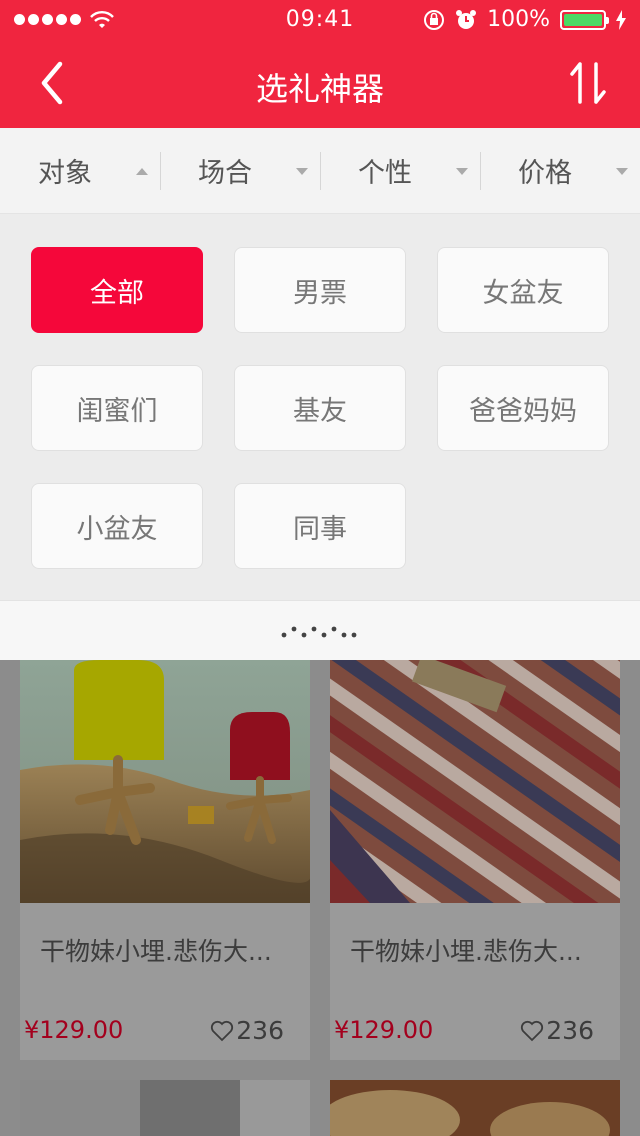  Describe the element at coordinates (65, 173) in the screenshot. I see `filter-tab-label: 对象` at that location.